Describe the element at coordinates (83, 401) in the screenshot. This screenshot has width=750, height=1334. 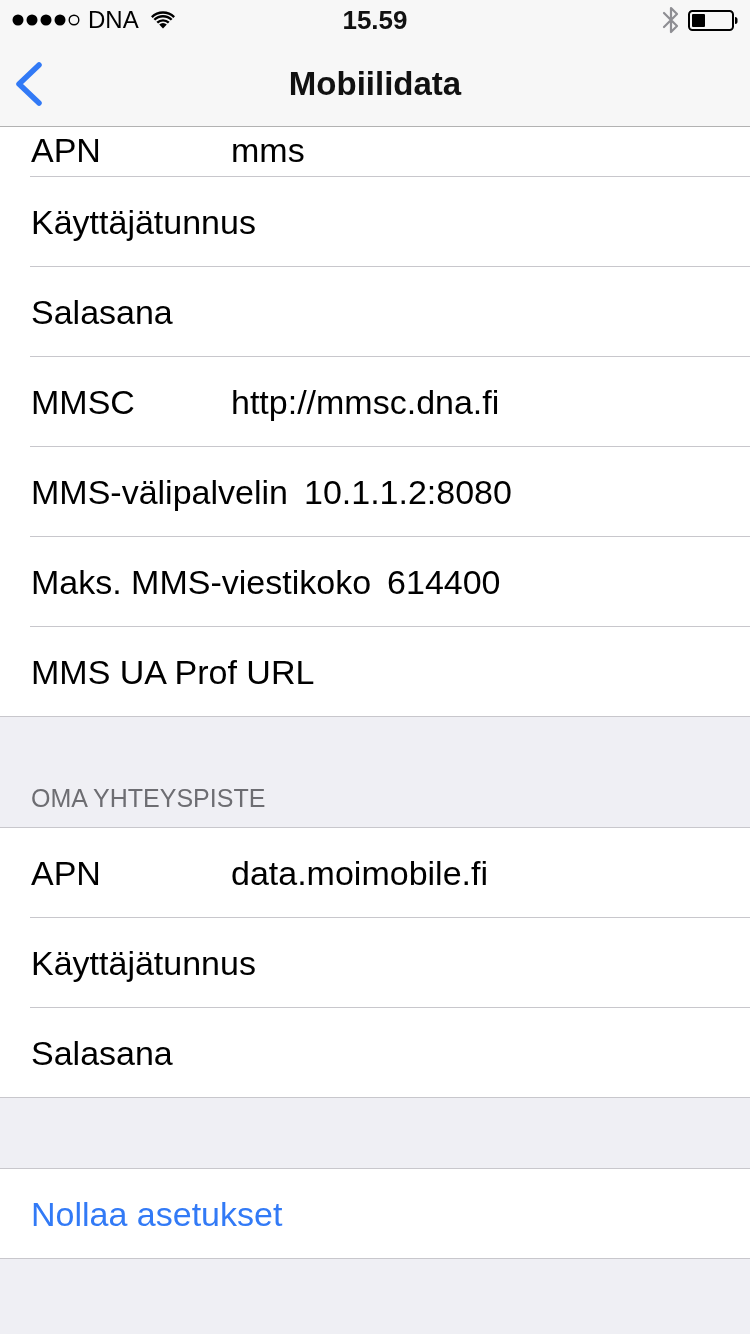
I see `field-label: MMSC` at that location.